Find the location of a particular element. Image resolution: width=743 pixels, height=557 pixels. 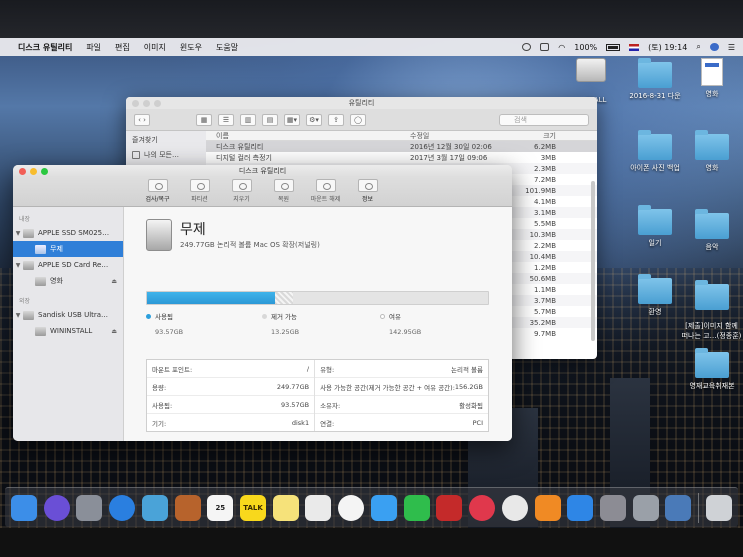

sidebar-volume-wininstall: WININSTALL ⏏ is located at coordinates (68, 331).